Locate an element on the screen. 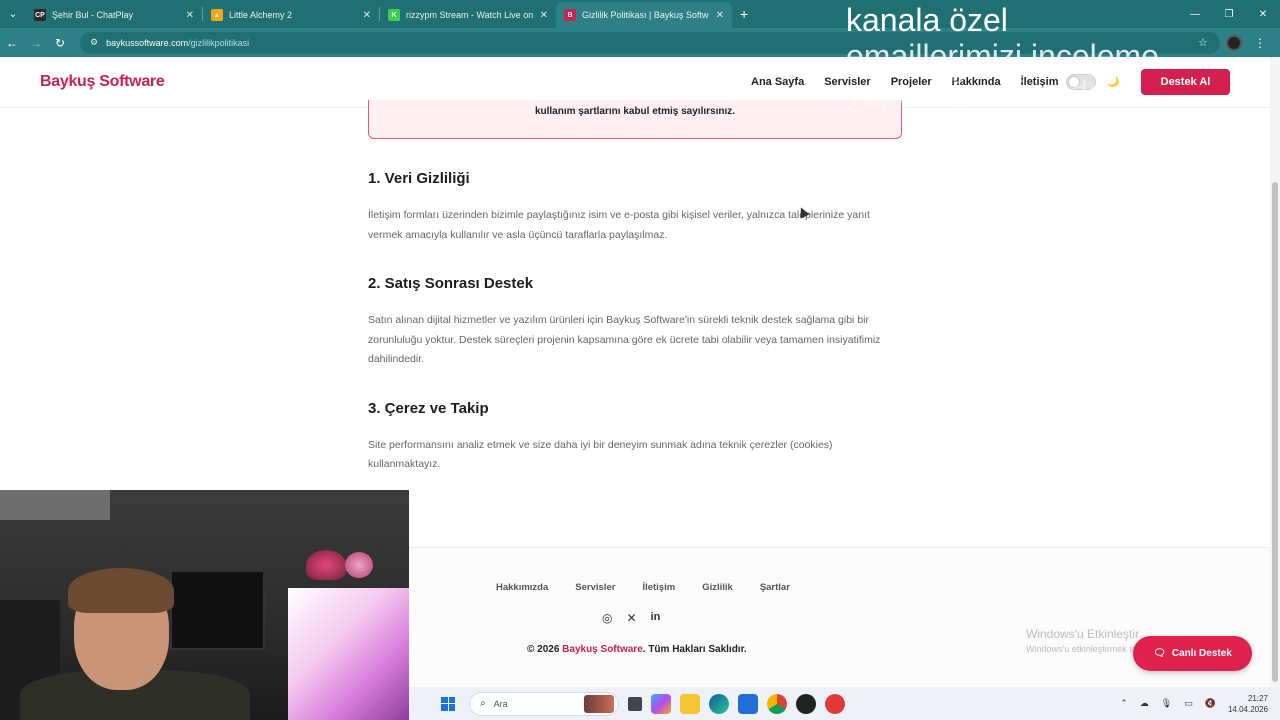 This screenshot has height=720, width=1280. live-support-button: 🗨 Canlı Destek is located at coordinates (1192, 653).